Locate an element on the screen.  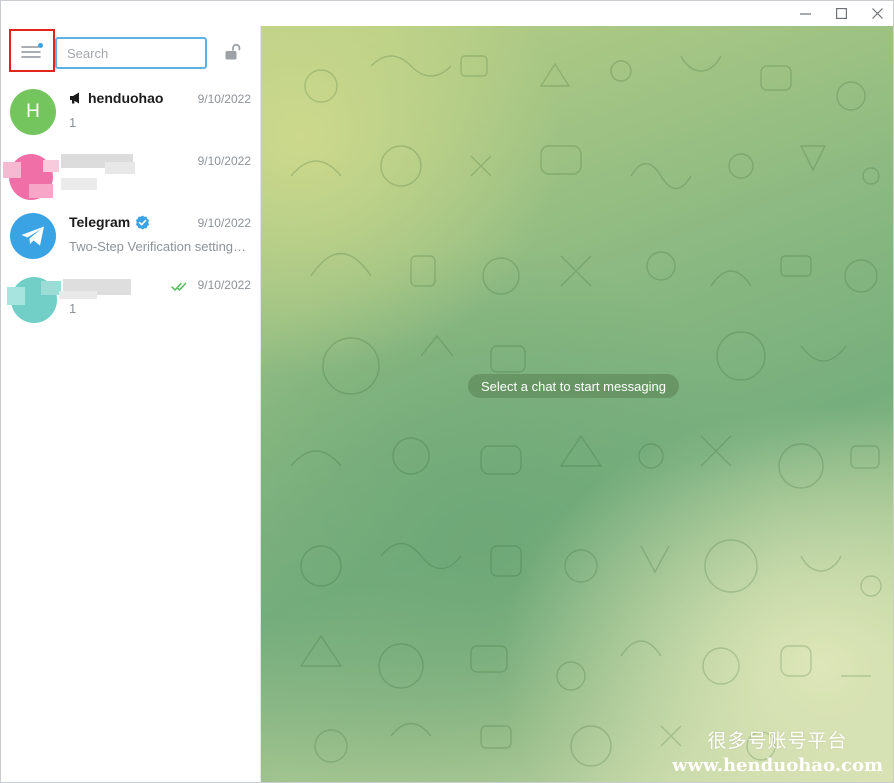
minimize-button is located at coordinates (805, 13).